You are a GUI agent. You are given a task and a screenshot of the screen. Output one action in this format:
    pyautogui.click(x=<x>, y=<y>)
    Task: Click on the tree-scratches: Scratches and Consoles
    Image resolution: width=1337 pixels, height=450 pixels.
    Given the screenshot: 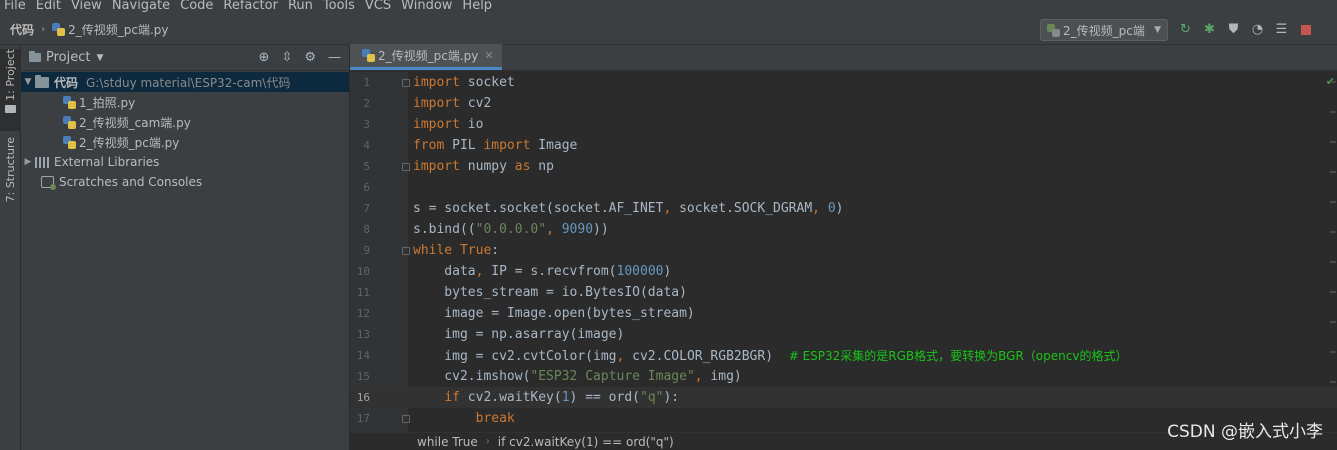 What is the action you would take?
    pyautogui.click(x=185, y=182)
    